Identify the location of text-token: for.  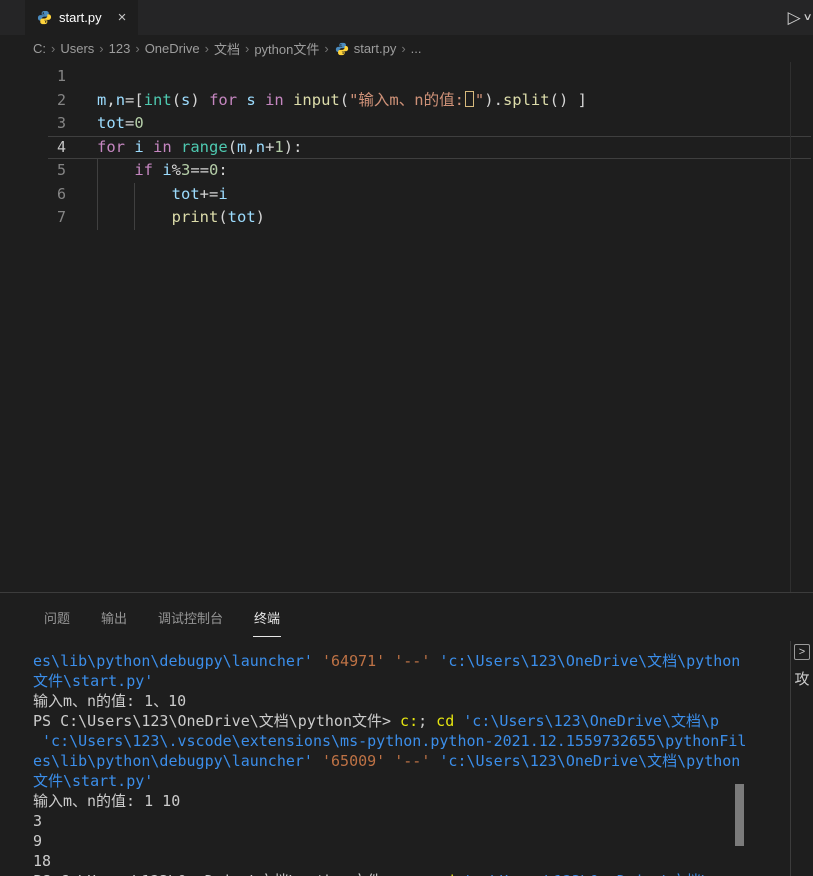
(228, 99).